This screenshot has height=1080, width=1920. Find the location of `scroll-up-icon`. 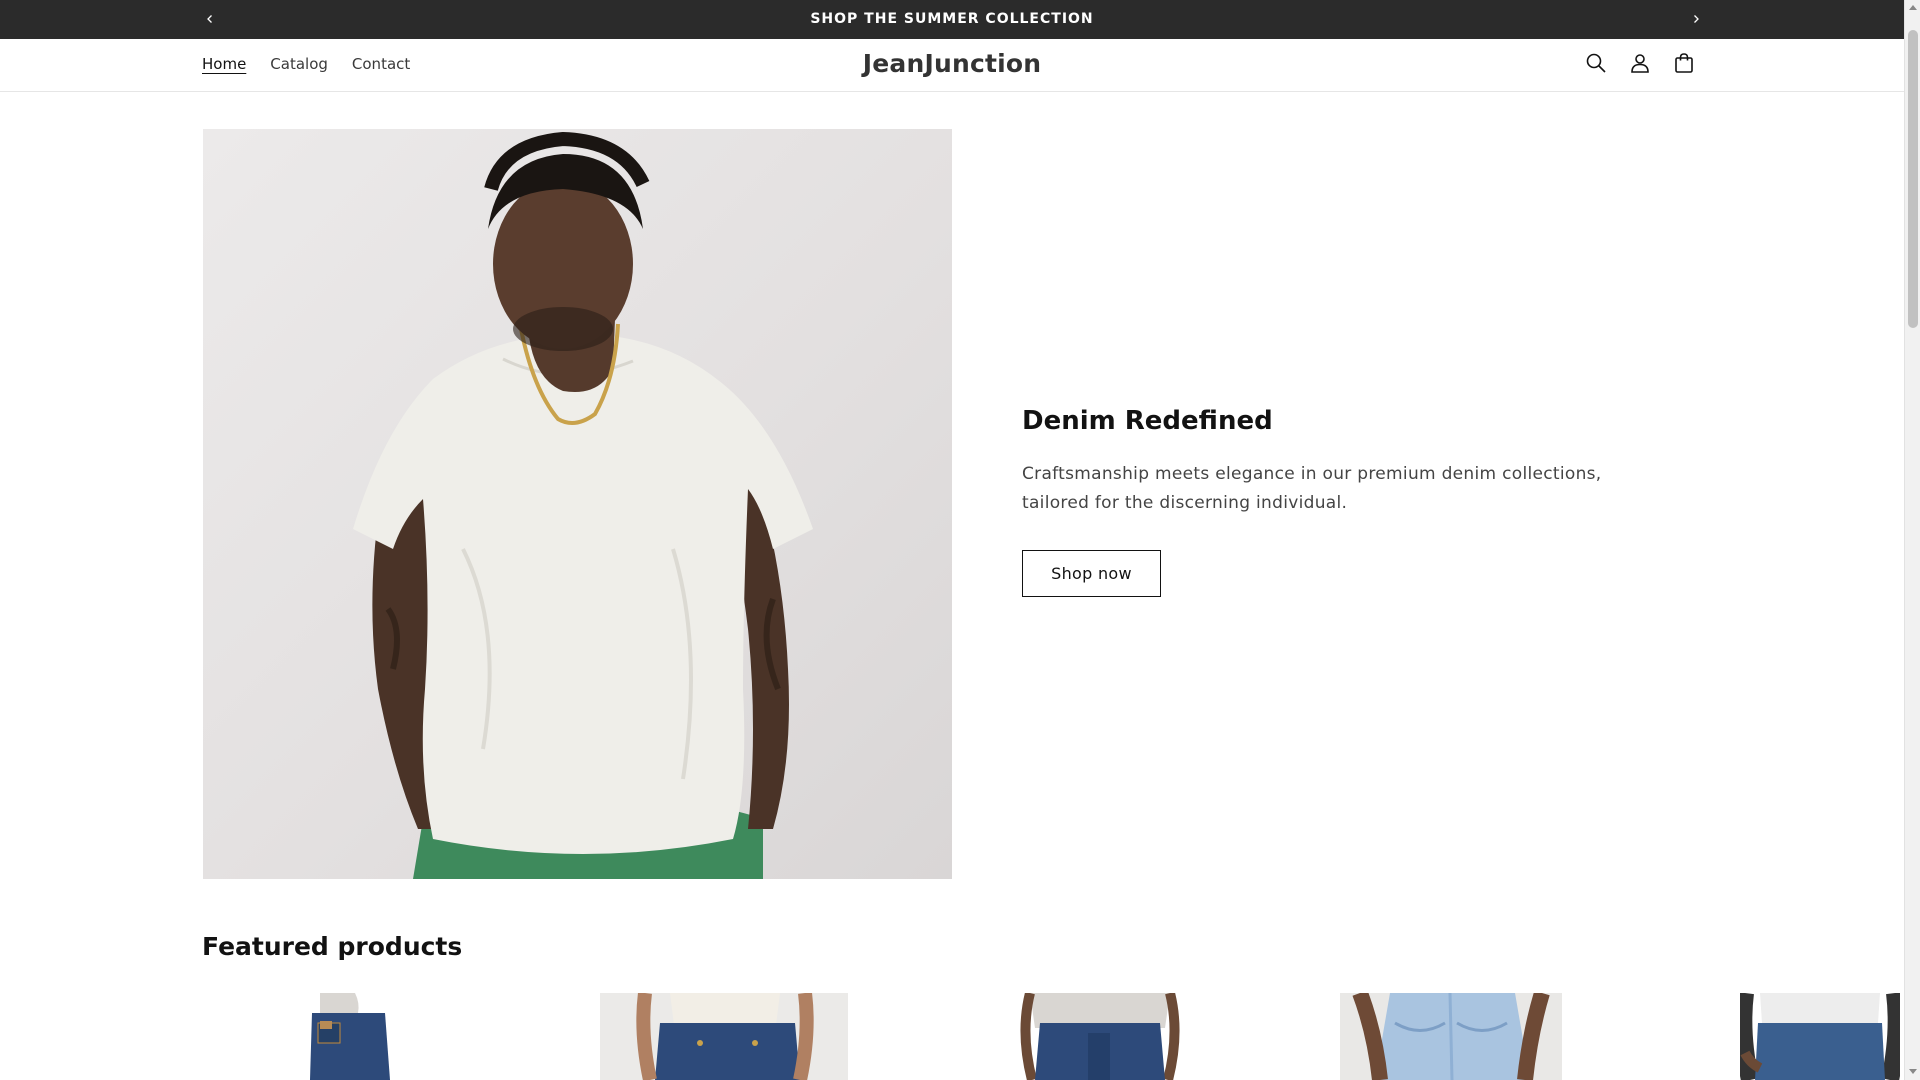

scroll-up-icon is located at coordinates (1913, 7).